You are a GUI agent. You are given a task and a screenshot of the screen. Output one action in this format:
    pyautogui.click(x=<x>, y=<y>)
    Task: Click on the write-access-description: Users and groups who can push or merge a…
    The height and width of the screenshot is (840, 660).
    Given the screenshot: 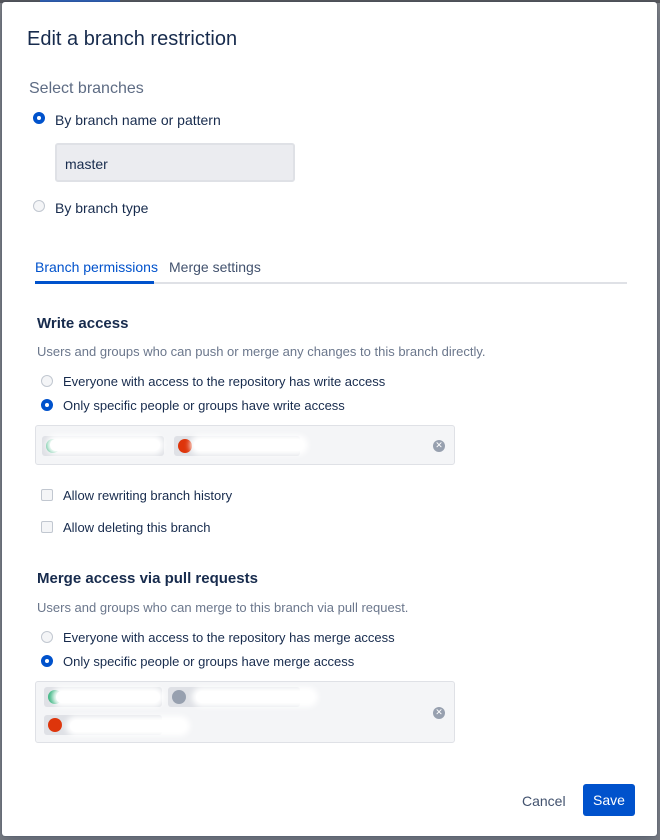 What is the action you would take?
    pyautogui.click(x=261, y=351)
    